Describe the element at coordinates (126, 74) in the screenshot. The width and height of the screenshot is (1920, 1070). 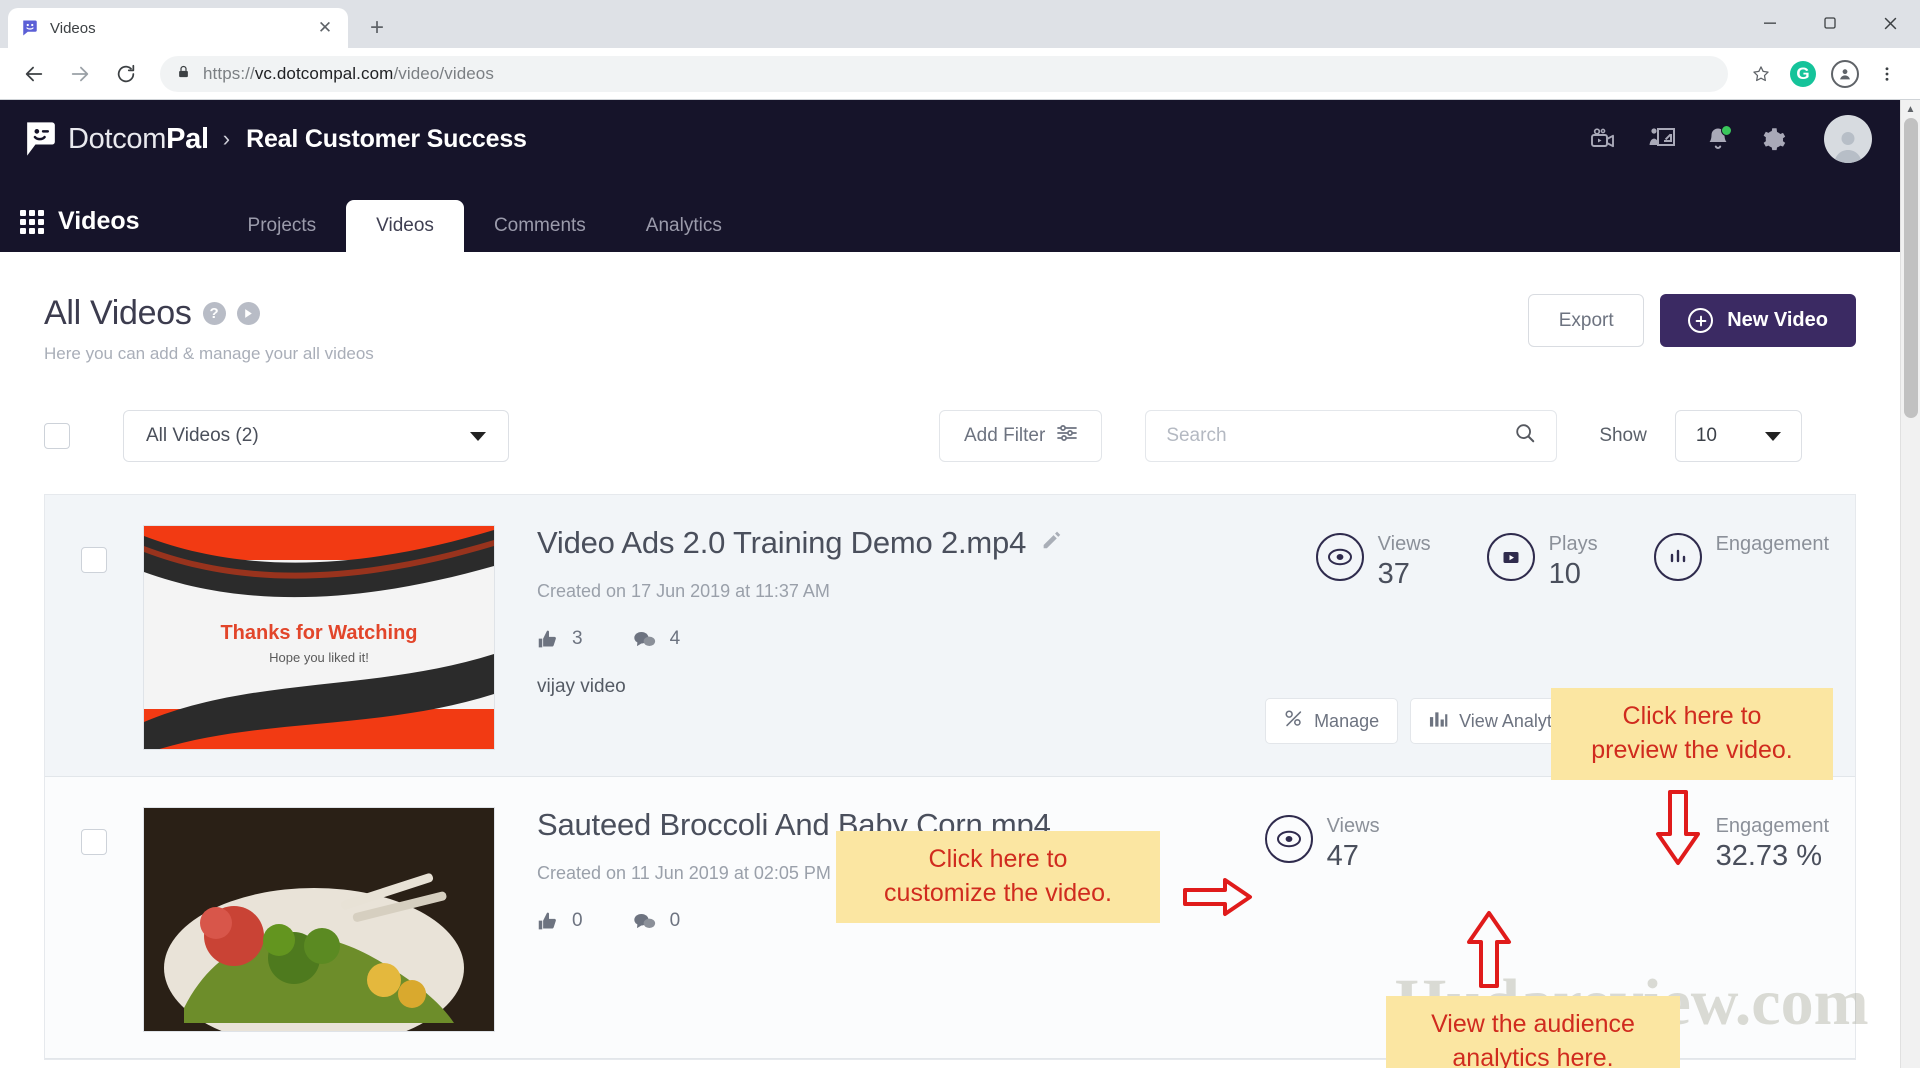
I see `reload-icon` at that location.